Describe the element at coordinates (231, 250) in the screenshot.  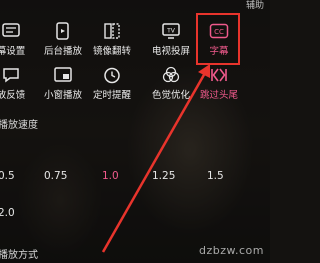
I see `watermark: dzbzw.com` at that location.